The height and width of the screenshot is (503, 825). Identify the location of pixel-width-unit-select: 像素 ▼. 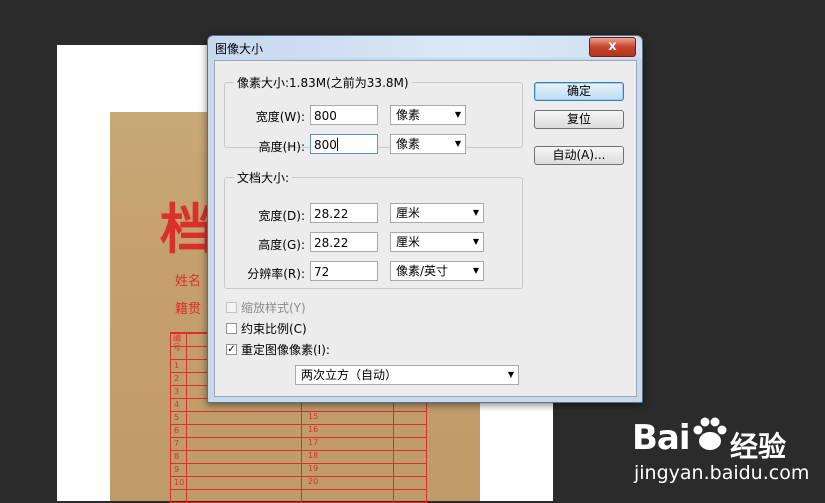
(428, 115).